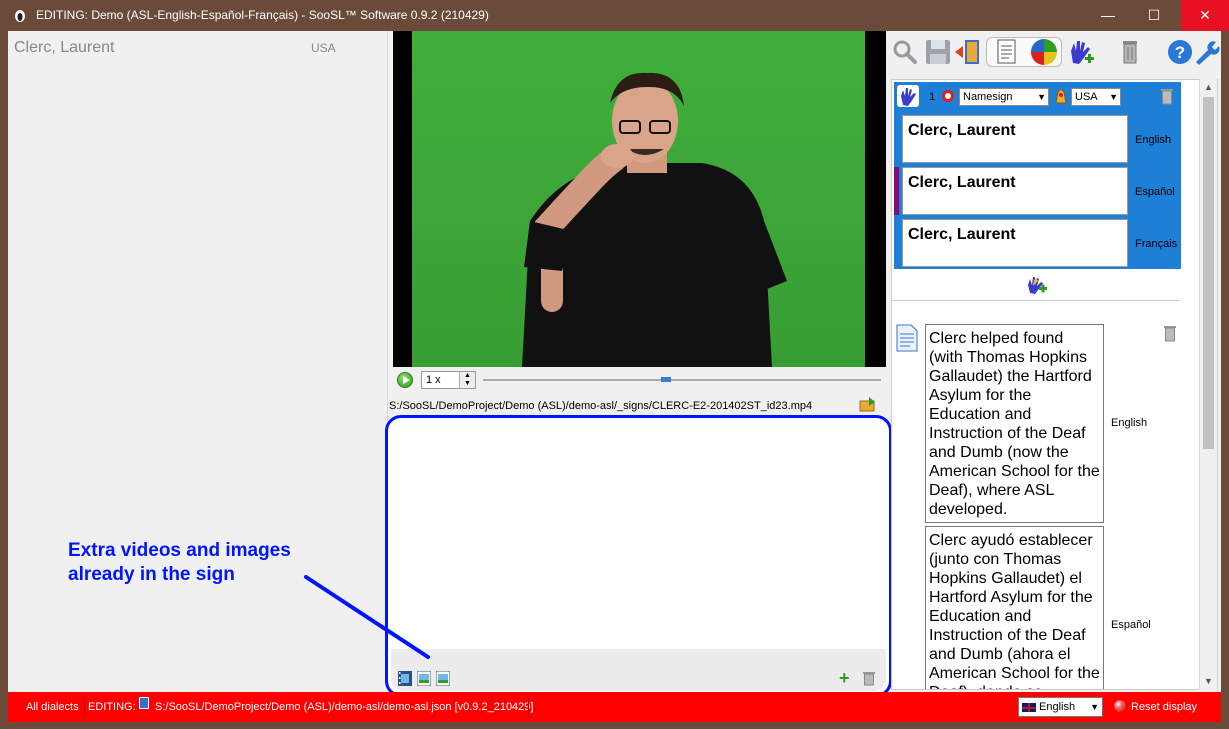  What do you see at coordinates (1205, 15) in the screenshot?
I see `close-button: ✕` at bounding box center [1205, 15].